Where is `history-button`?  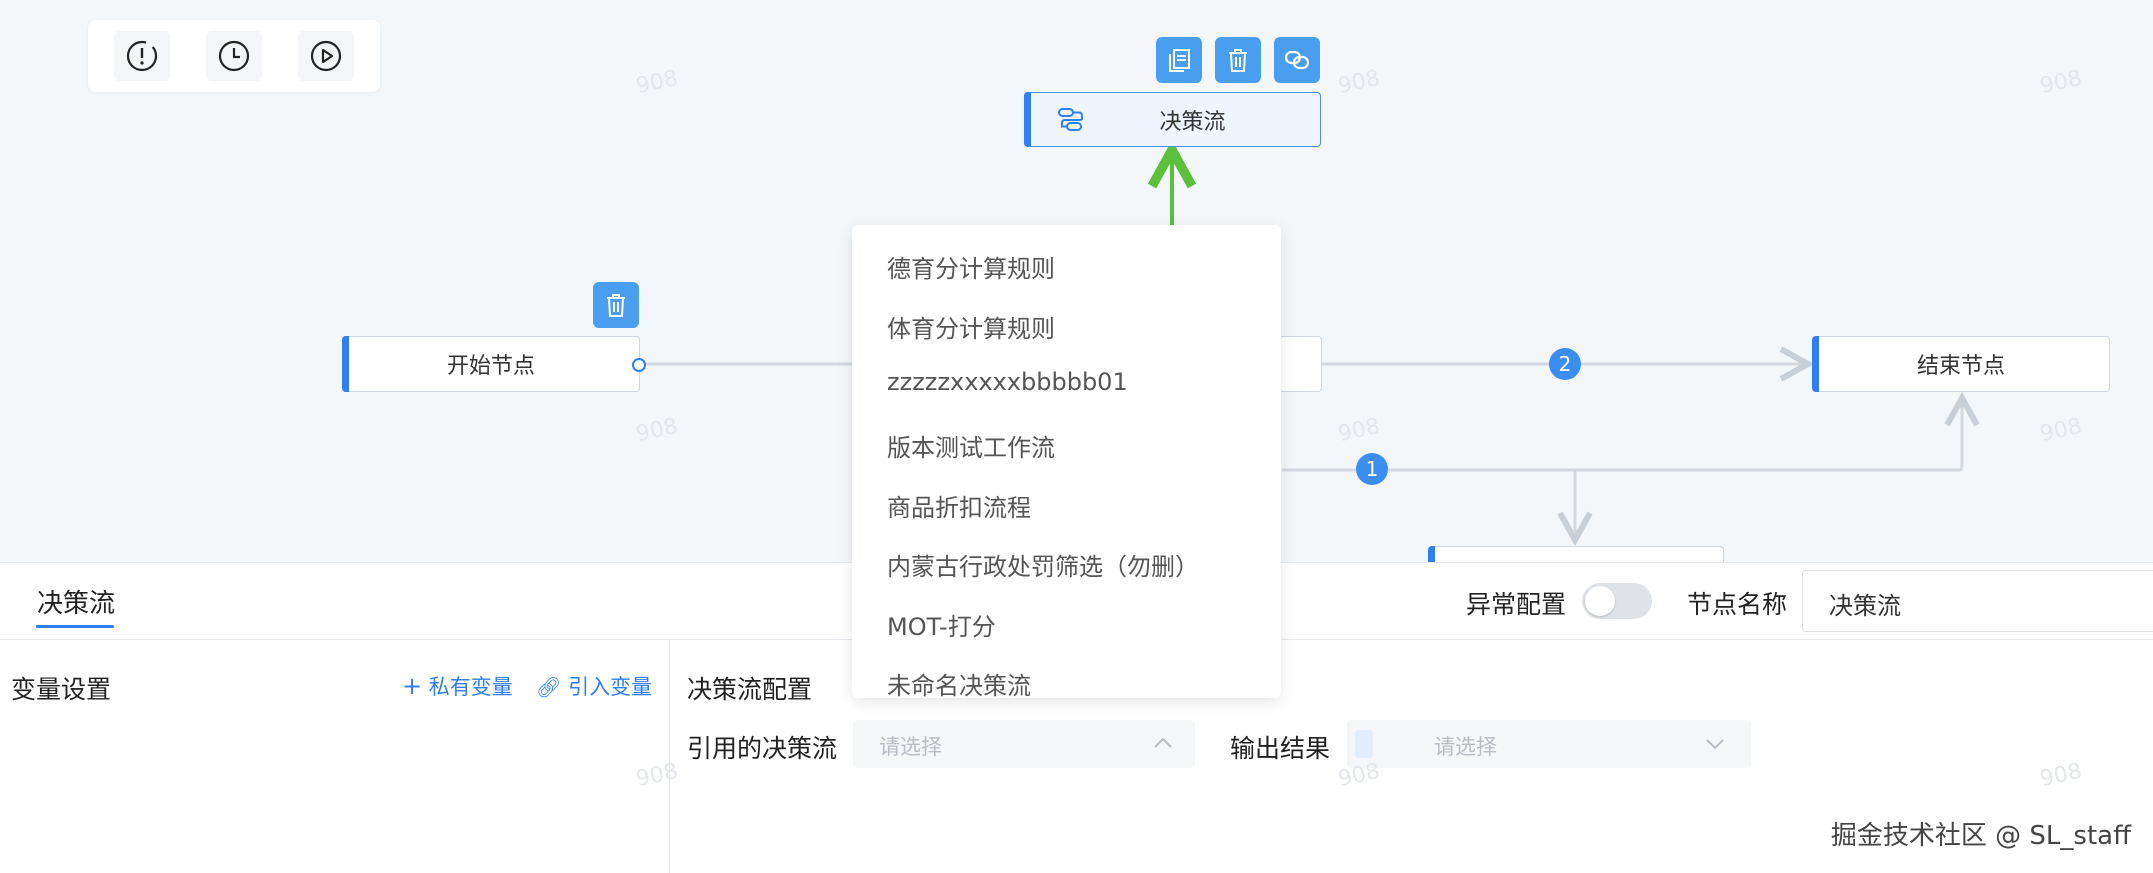 history-button is located at coordinates (234, 56).